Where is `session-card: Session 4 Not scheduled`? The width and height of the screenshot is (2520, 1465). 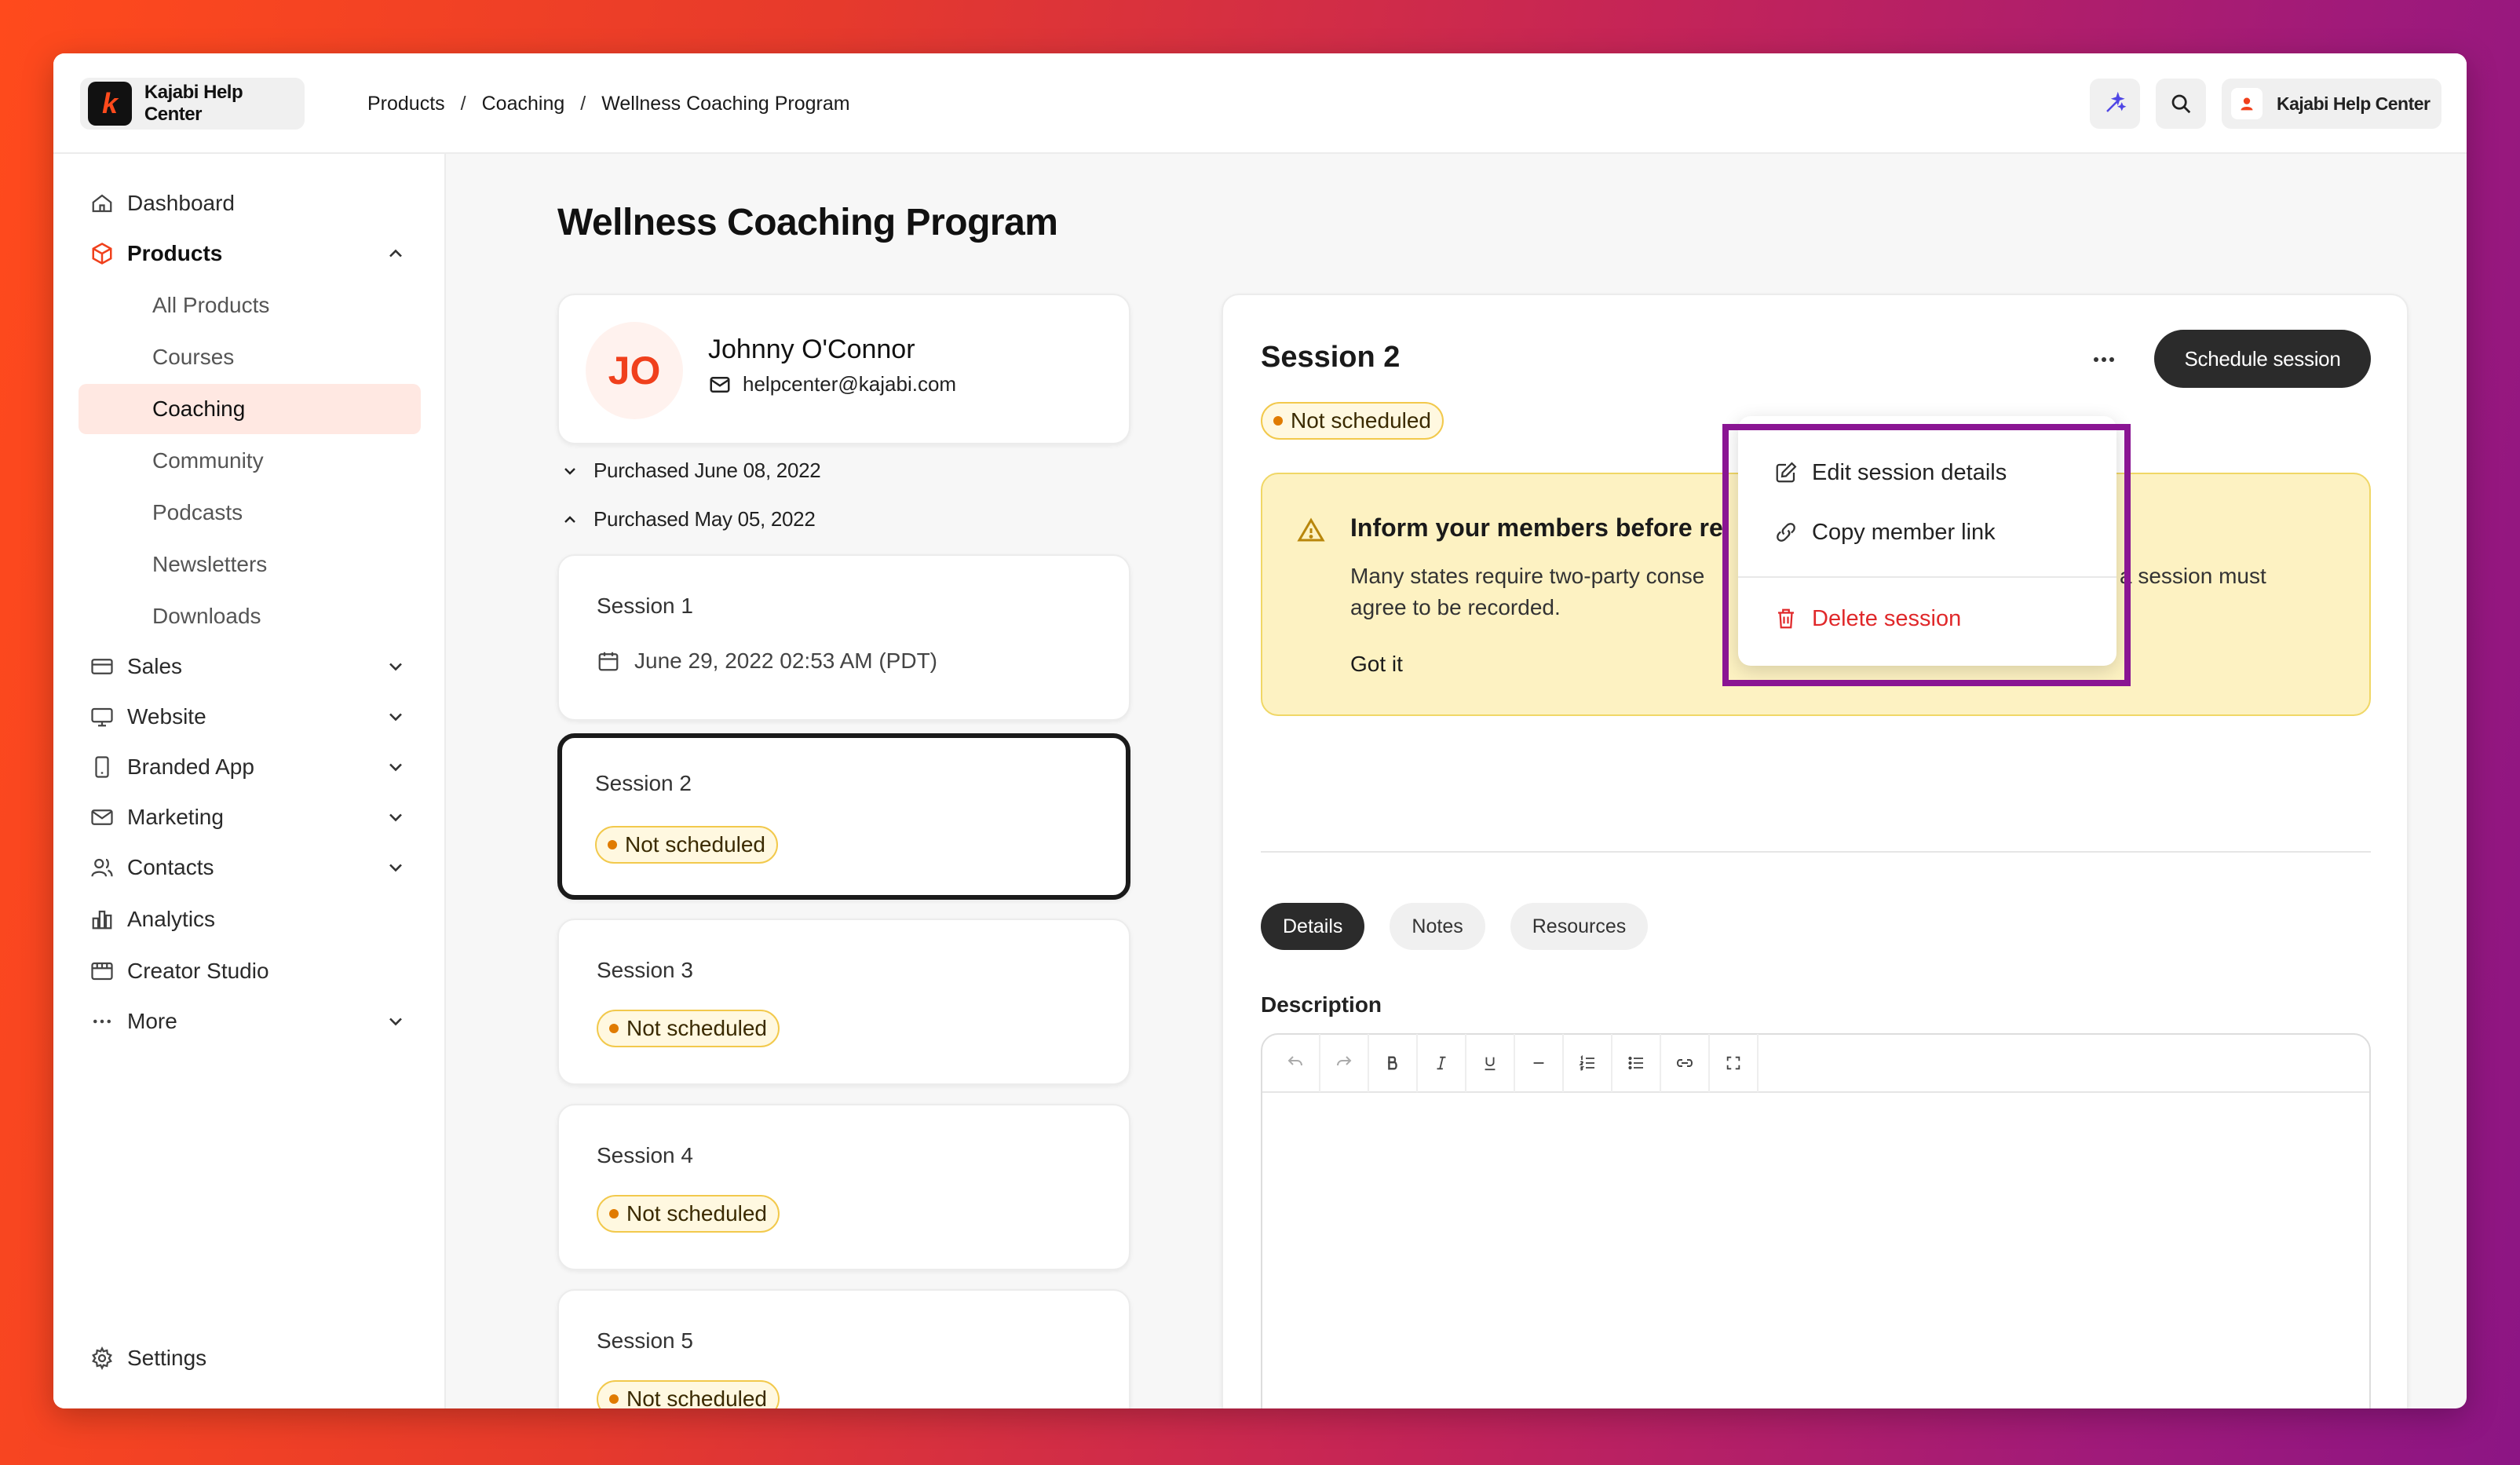 session-card: Session 4 Not scheduled is located at coordinates (843, 1187).